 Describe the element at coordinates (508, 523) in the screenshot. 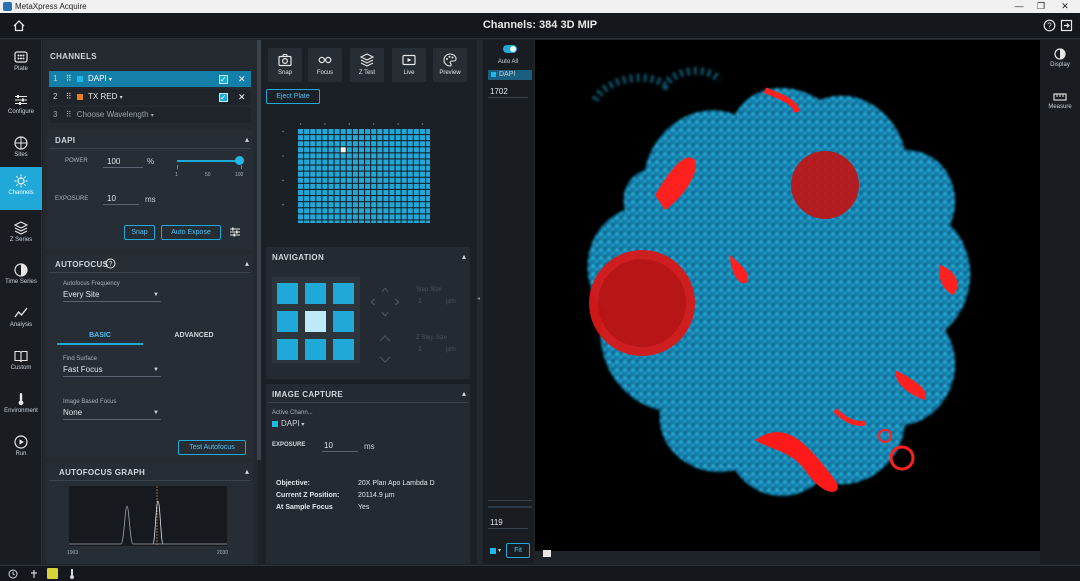

I see `display-min-input: 119` at that location.